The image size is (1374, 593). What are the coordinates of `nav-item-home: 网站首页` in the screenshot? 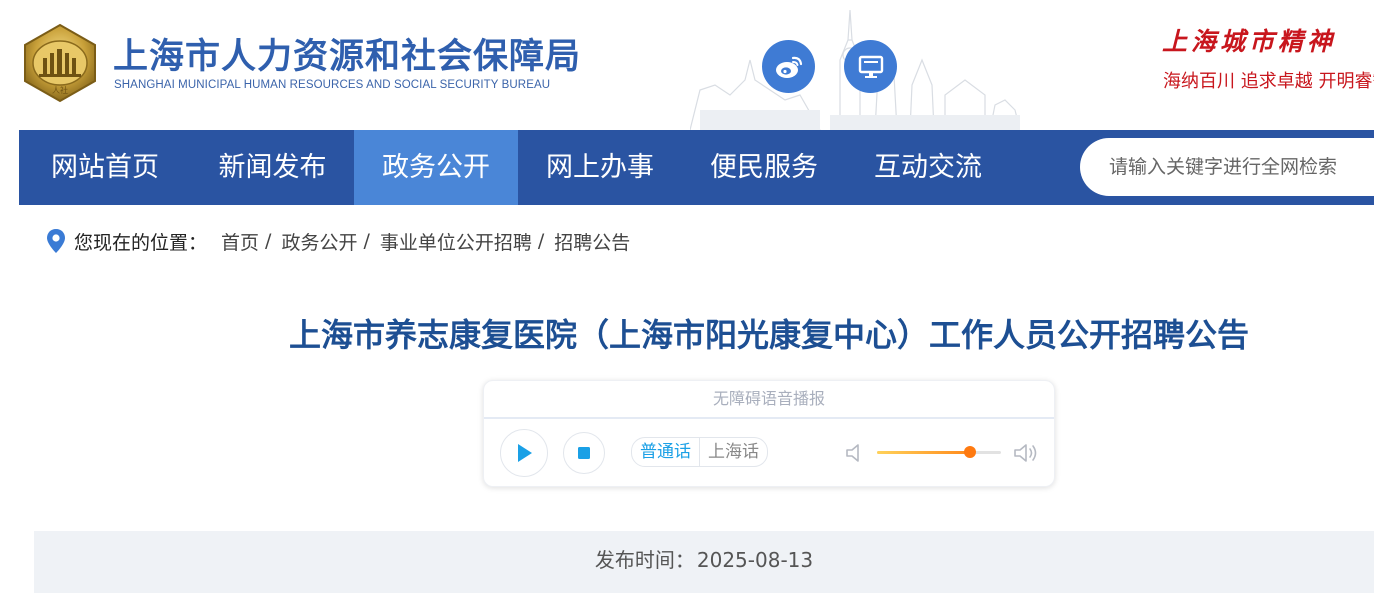 It's located at (105, 167).